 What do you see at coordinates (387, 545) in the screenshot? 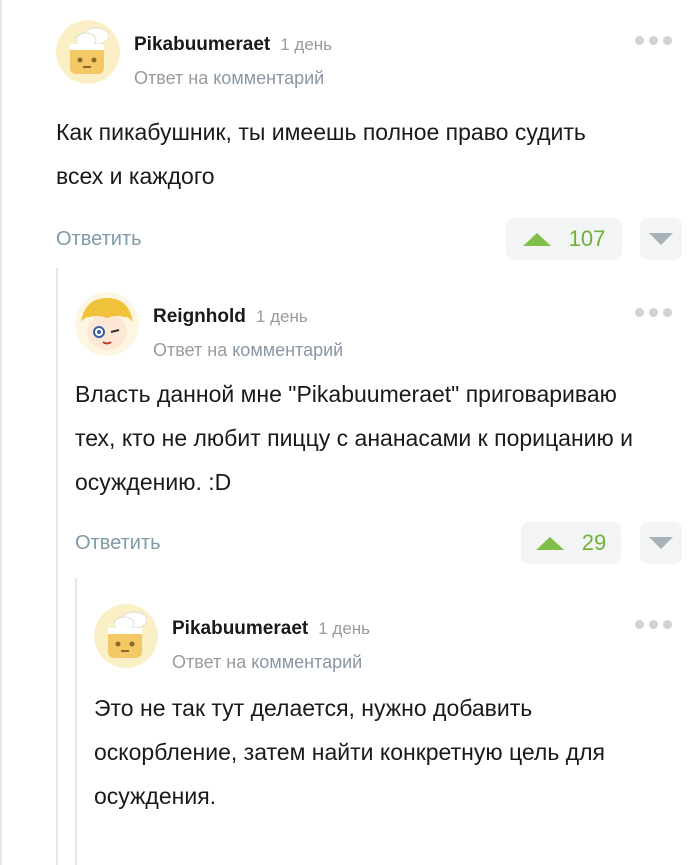
I see `comment-actions: Ответить 29` at bounding box center [387, 545].